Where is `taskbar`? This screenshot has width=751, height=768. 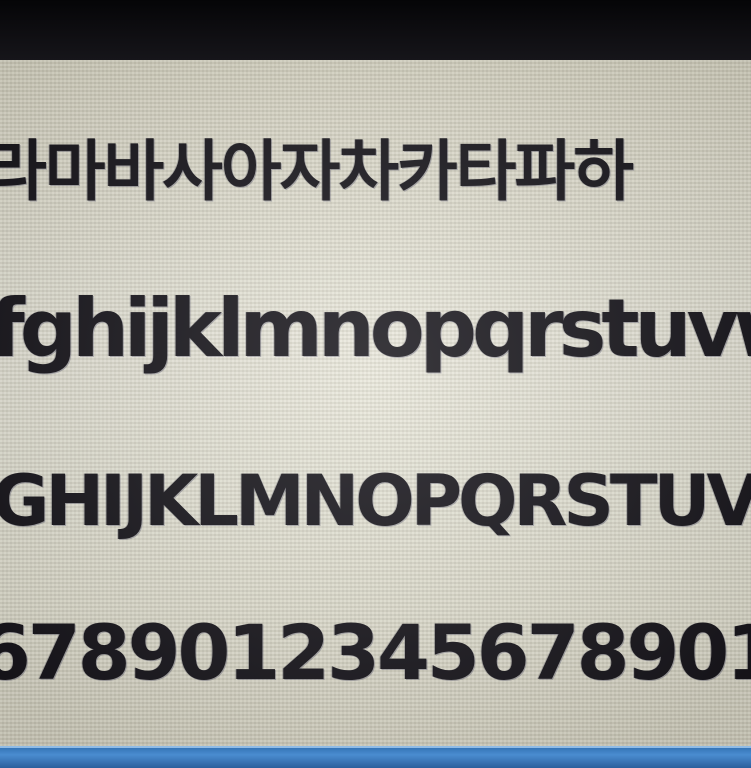
taskbar is located at coordinates (375, 757).